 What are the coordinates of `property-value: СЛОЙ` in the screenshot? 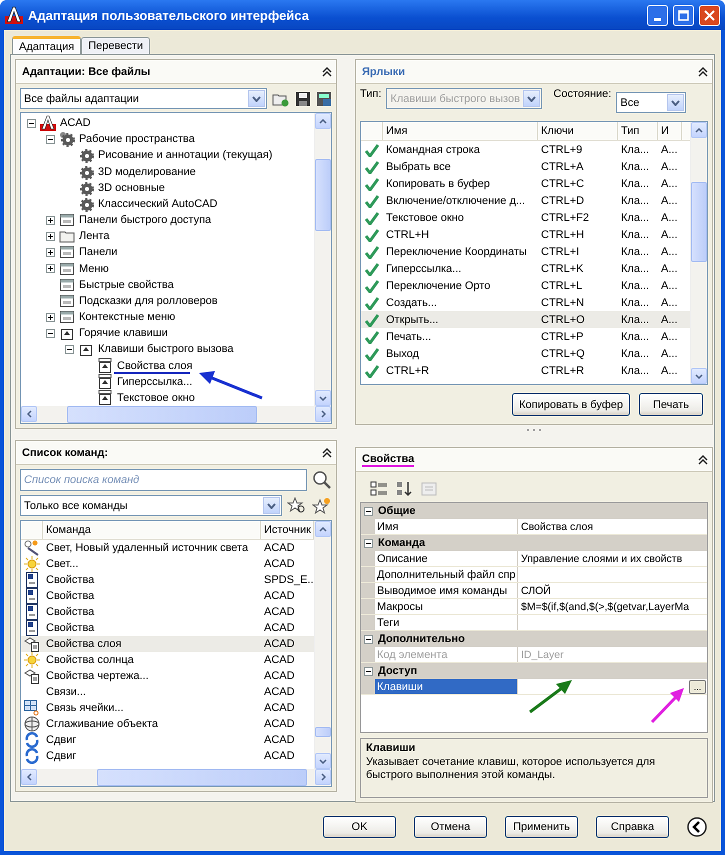 It's located at (536, 590).